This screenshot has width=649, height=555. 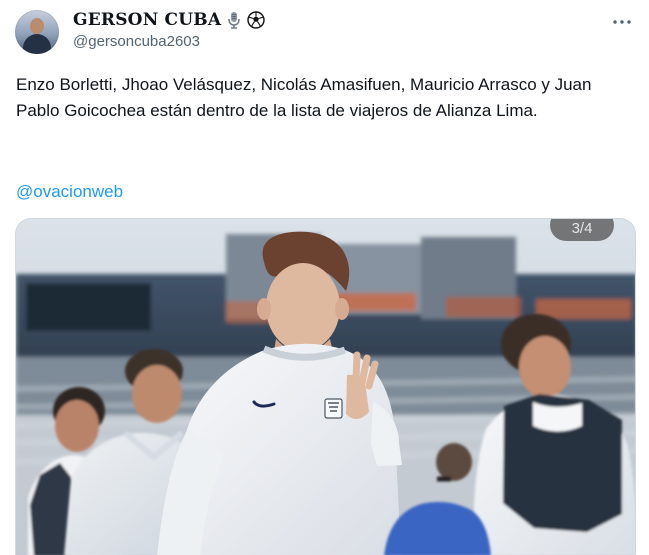 What do you see at coordinates (37, 26) in the screenshot?
I see `avatar-head` at bounding box center [37, 26].